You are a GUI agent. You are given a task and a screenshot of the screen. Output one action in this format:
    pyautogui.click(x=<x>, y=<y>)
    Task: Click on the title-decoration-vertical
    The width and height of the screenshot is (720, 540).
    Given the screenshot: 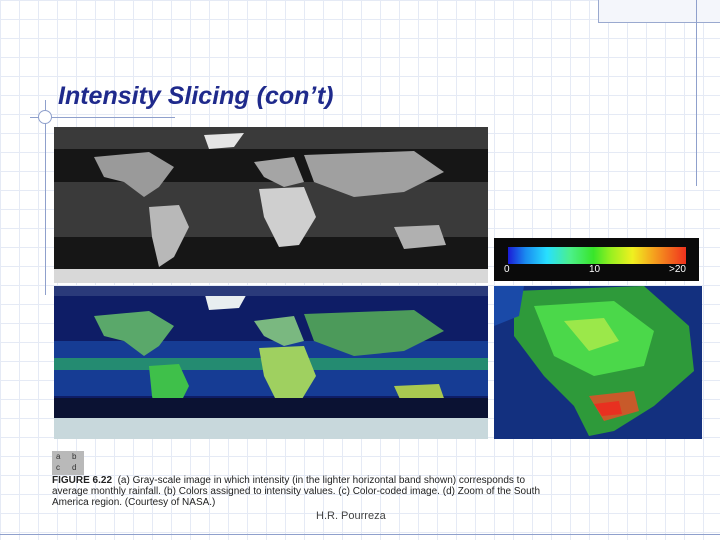 What is the action you would take?
    pyautogui.click(x=45, y=197)
    